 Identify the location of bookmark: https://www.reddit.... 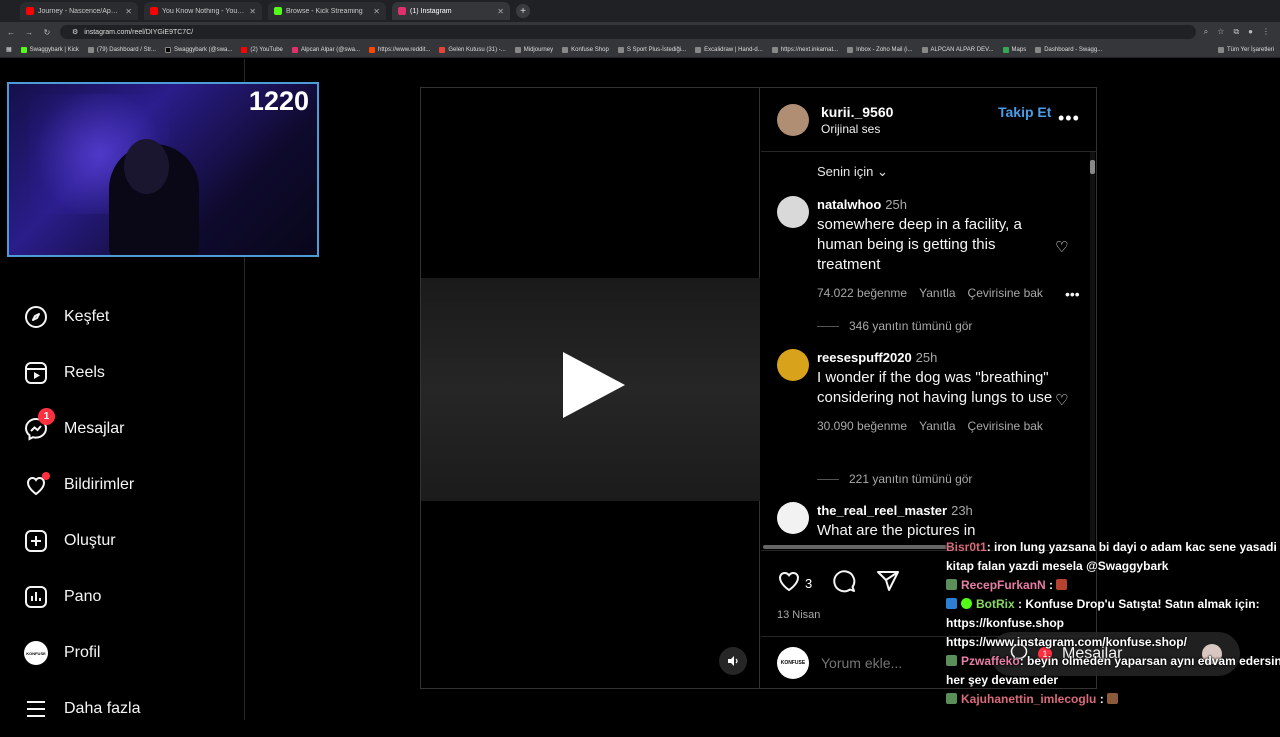
(399, 49).